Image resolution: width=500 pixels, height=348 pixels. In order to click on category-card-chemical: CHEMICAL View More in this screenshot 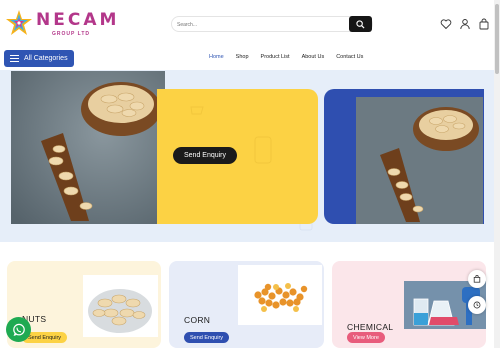, I will do `click(409, 304)`.